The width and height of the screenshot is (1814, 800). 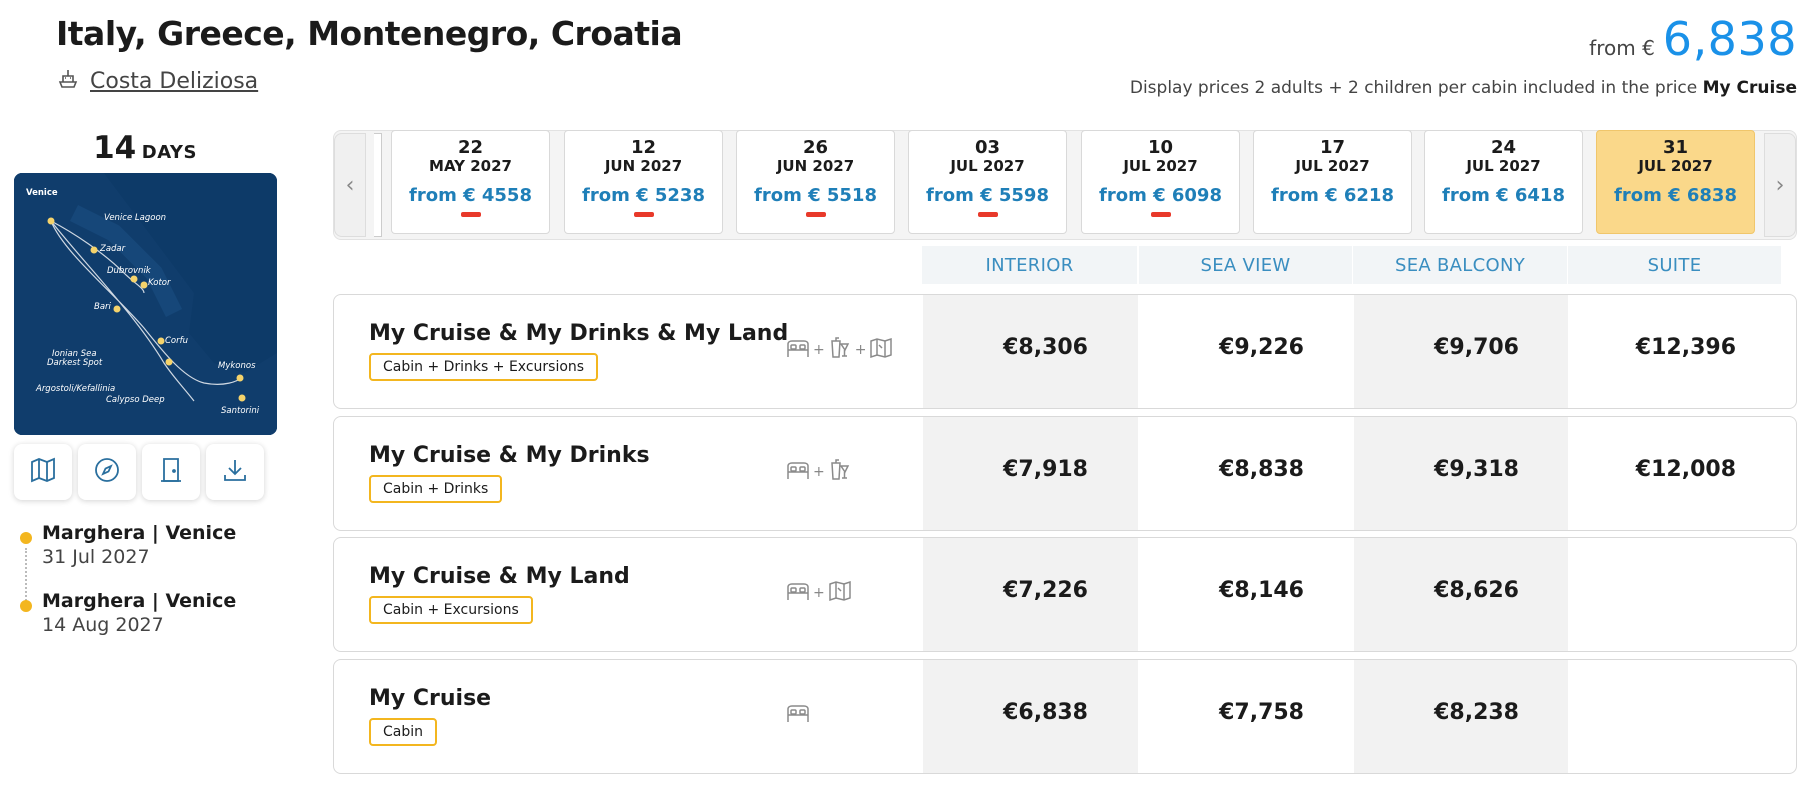 I want to click on cabin-price: €8,838, so click(x=1261, y=469).